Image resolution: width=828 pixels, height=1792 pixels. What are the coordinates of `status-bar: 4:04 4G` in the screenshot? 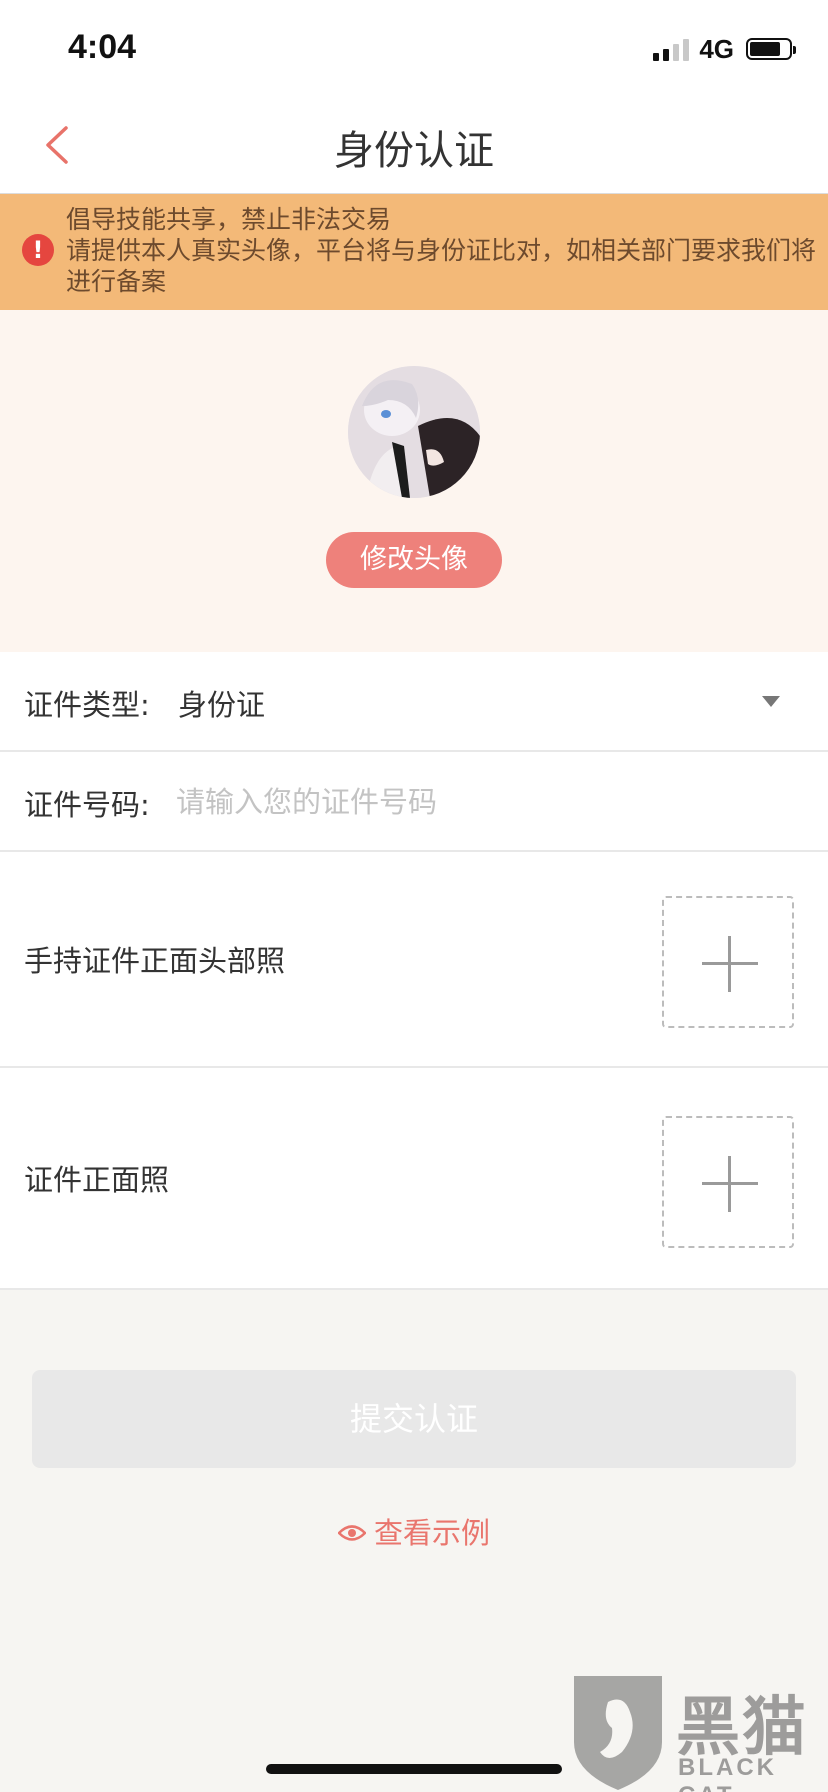 It's located at (414, 48).